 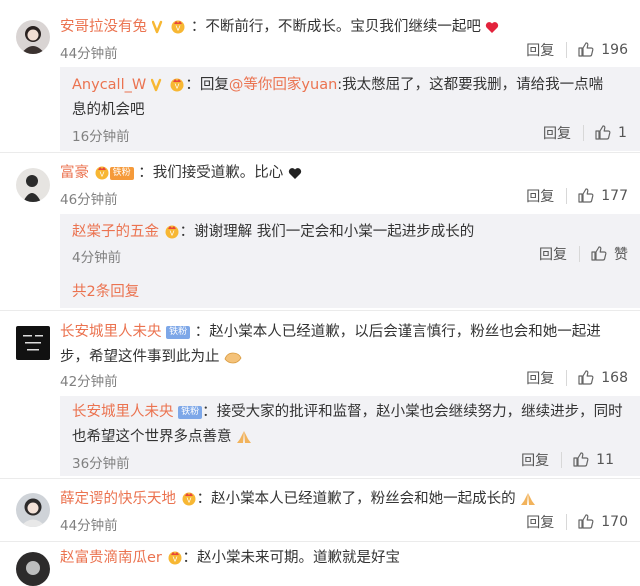 What do you see at coordinates (622, 133) in the screenshot?
I see `like-count: 1` at bounding box center [622, 133].